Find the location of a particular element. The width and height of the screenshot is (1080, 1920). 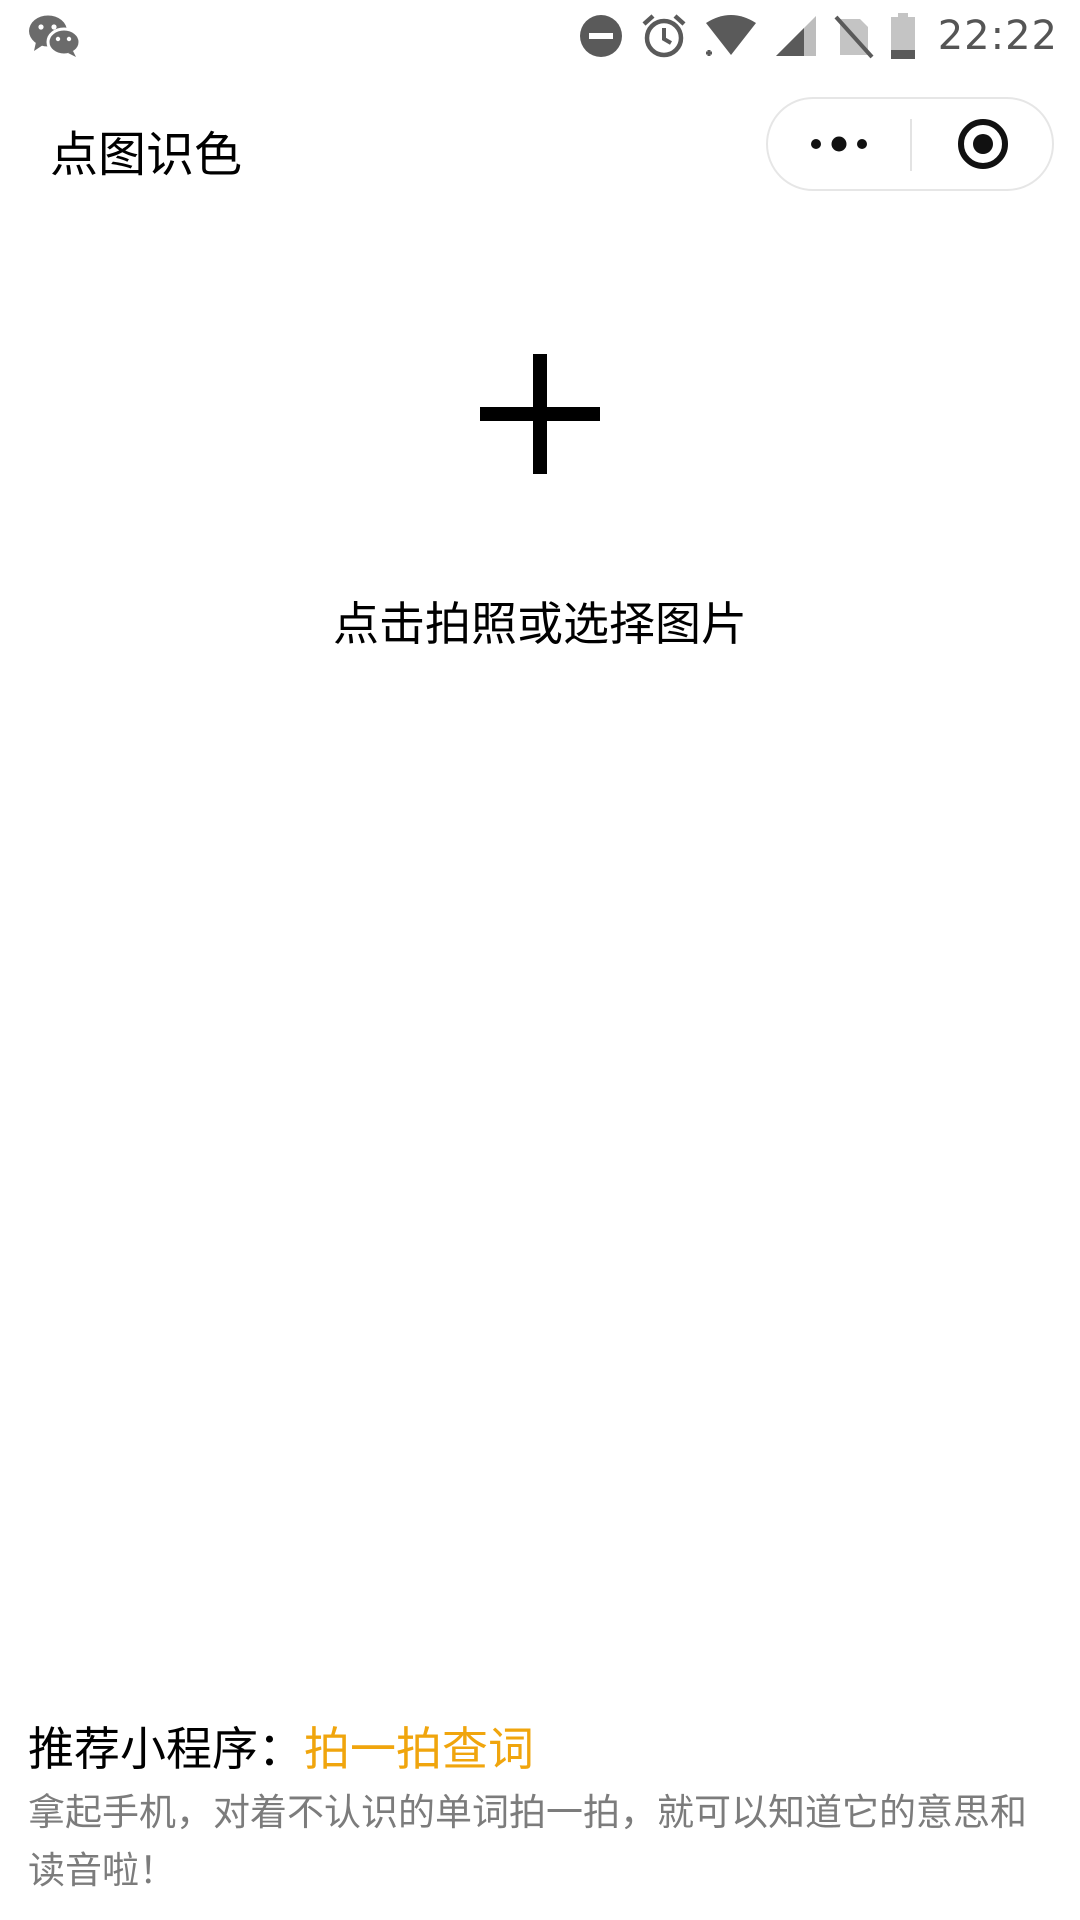

recommend-description: 拿起手机，对着不认识的单词拍一拍，就可以知道它的意思和读音啦！ is located at coordinates (527, 1841).